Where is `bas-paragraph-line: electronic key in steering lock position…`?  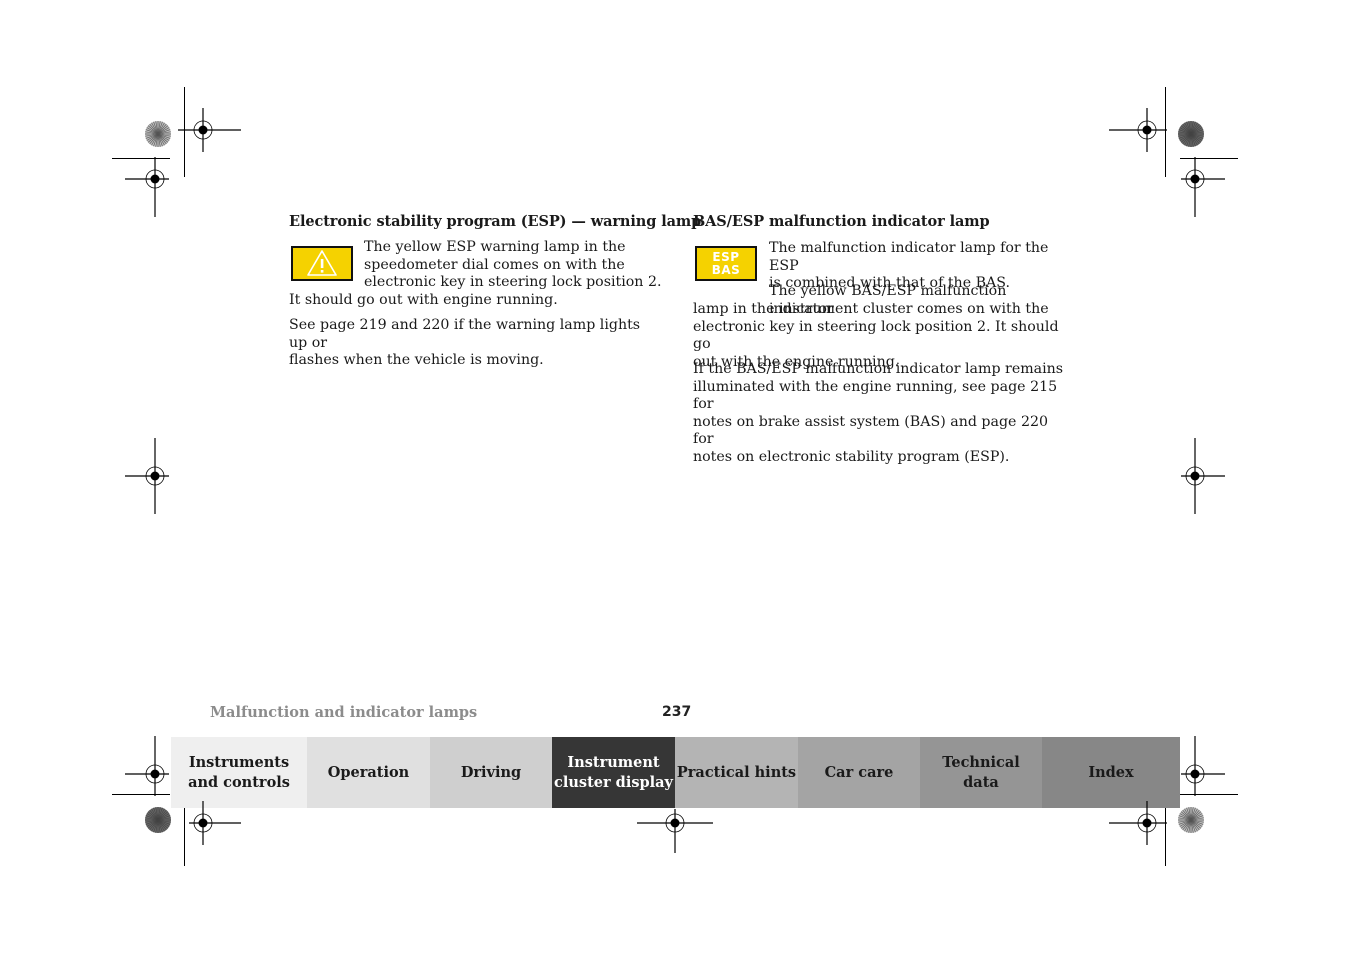 bas-paragraph-line: electronic key in steering lock position… is located at coordinates (876, 335).